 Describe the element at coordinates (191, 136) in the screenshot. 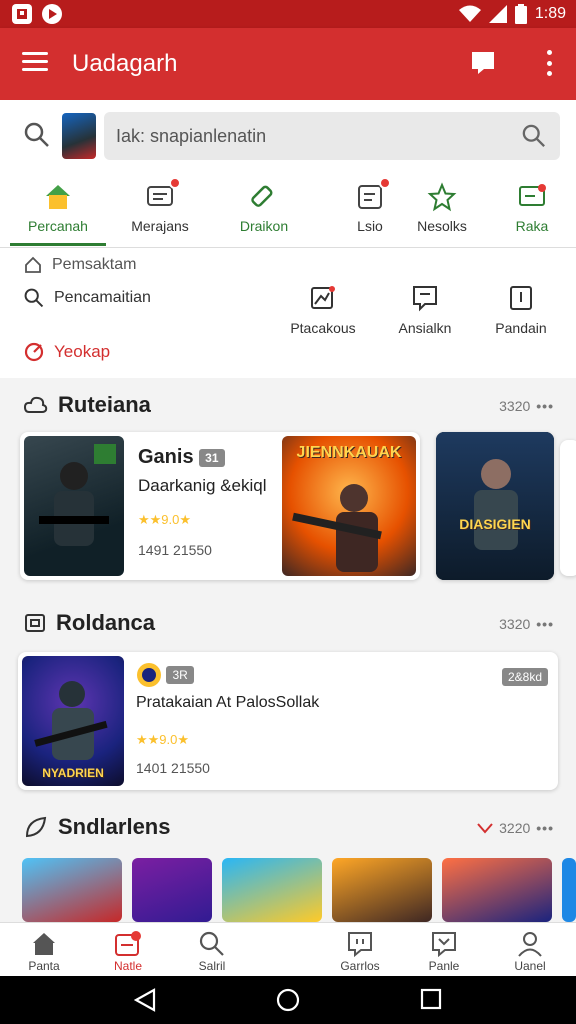

I see `search-placeholder: Iak: snapianlenatin` at that location.